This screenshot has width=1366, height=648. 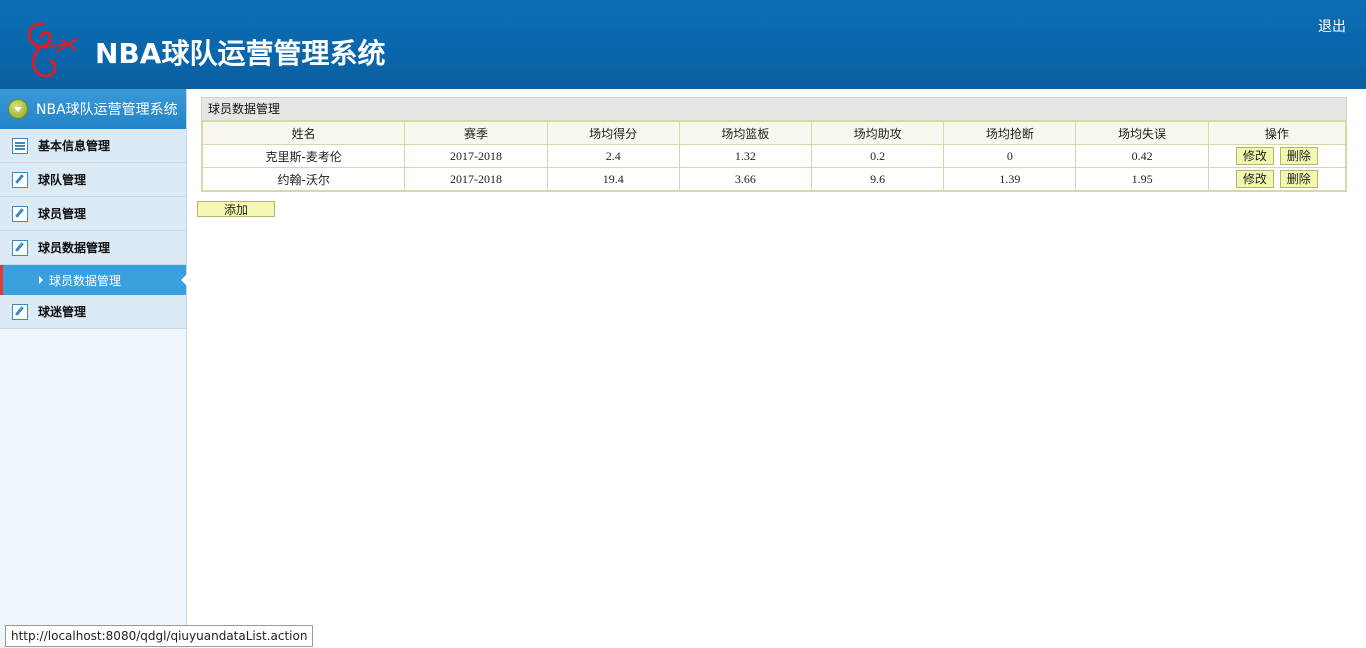 I want to click on cell-steals: 1.39, so click(x=1010, y=179).